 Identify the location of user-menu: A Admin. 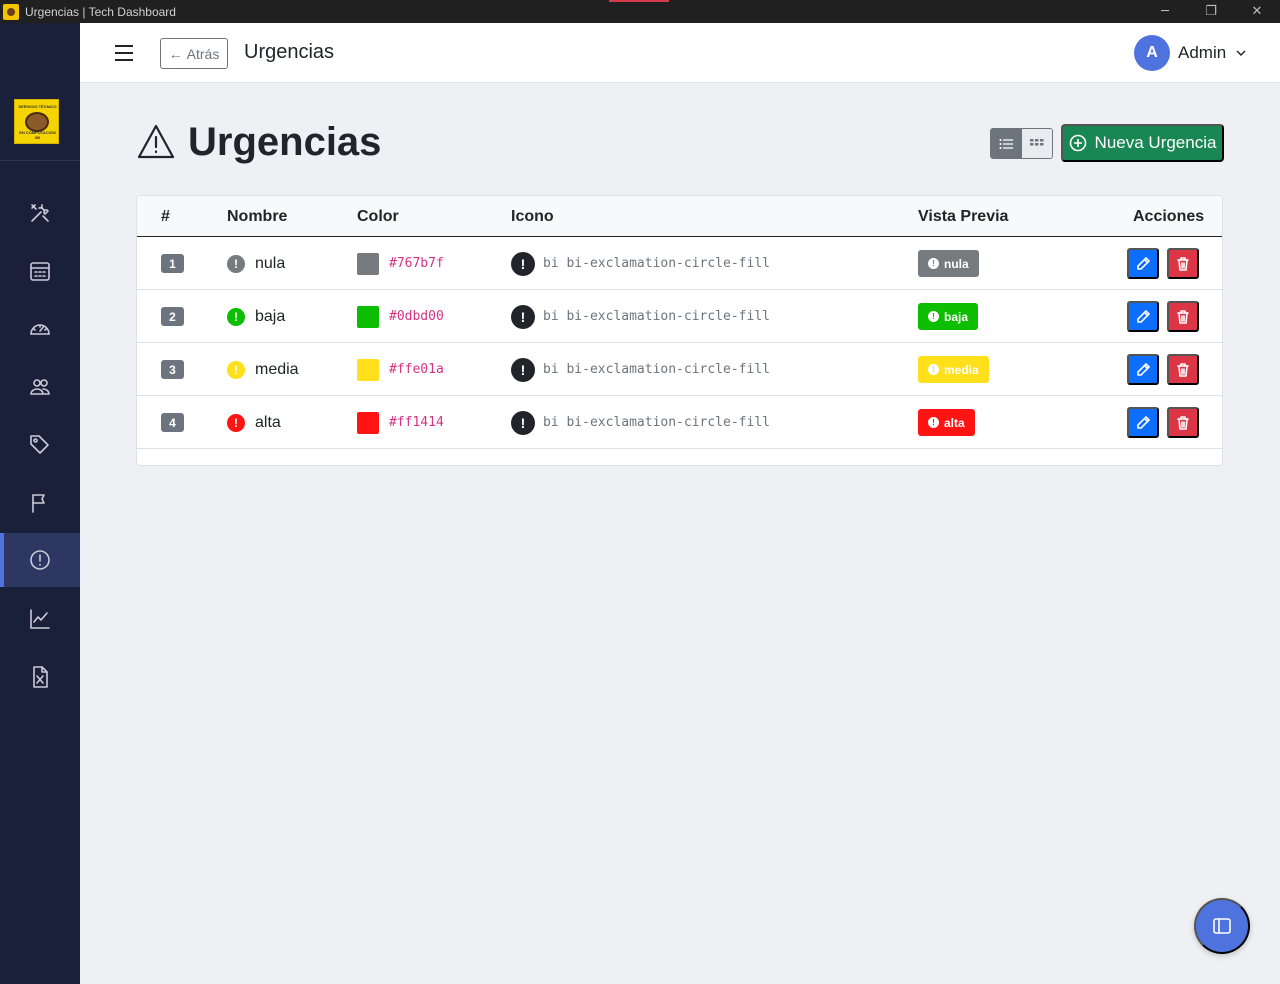
(1190, 53).